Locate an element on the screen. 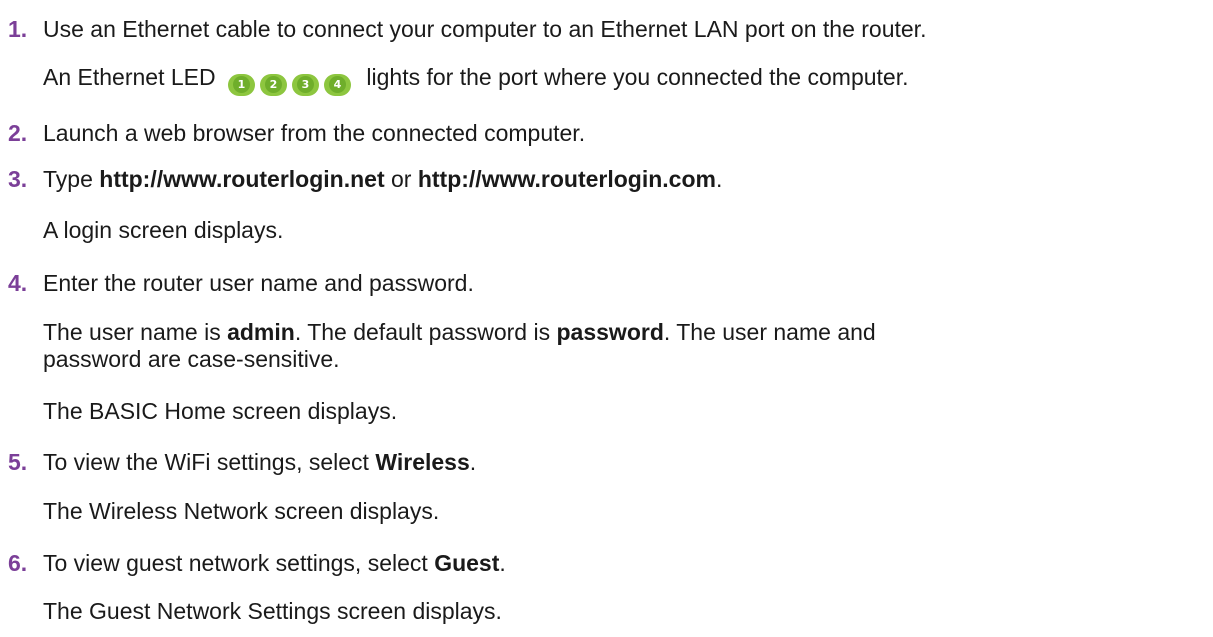  step-note: password are case-sensitive. is located at coordinates (191, 359).